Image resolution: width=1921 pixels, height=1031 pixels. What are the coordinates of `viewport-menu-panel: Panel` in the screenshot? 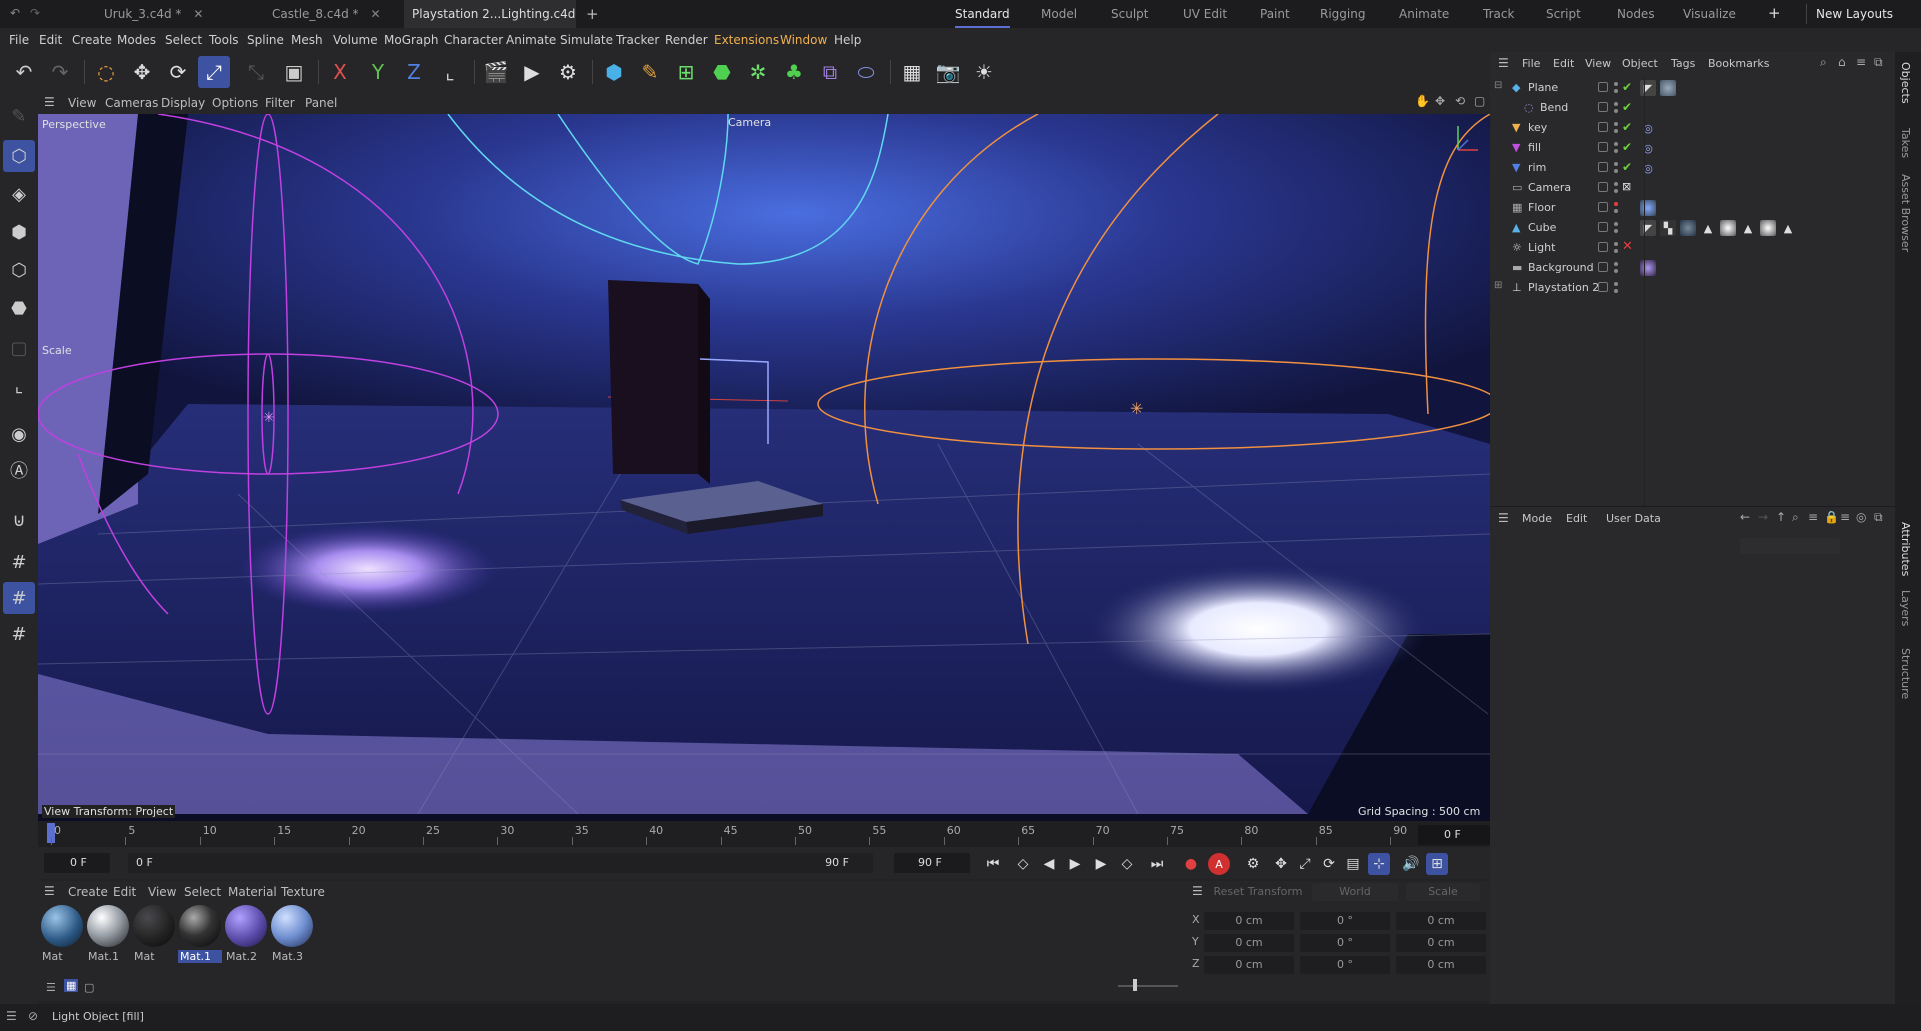 It's located at (321, 103).